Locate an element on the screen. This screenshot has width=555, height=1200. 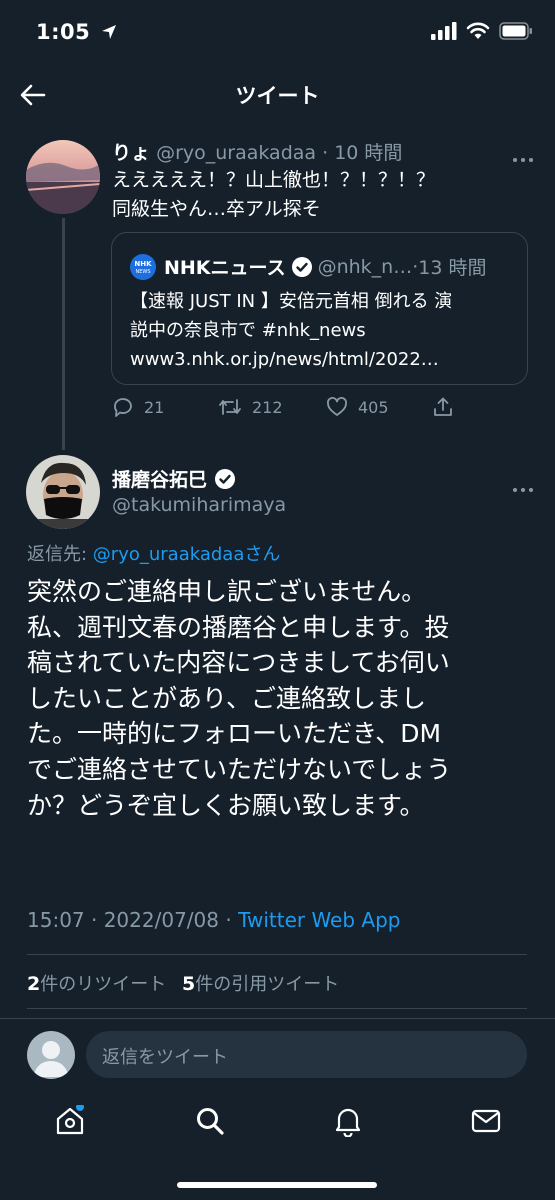
like-button: 405 is located at coordinates (379, 407).